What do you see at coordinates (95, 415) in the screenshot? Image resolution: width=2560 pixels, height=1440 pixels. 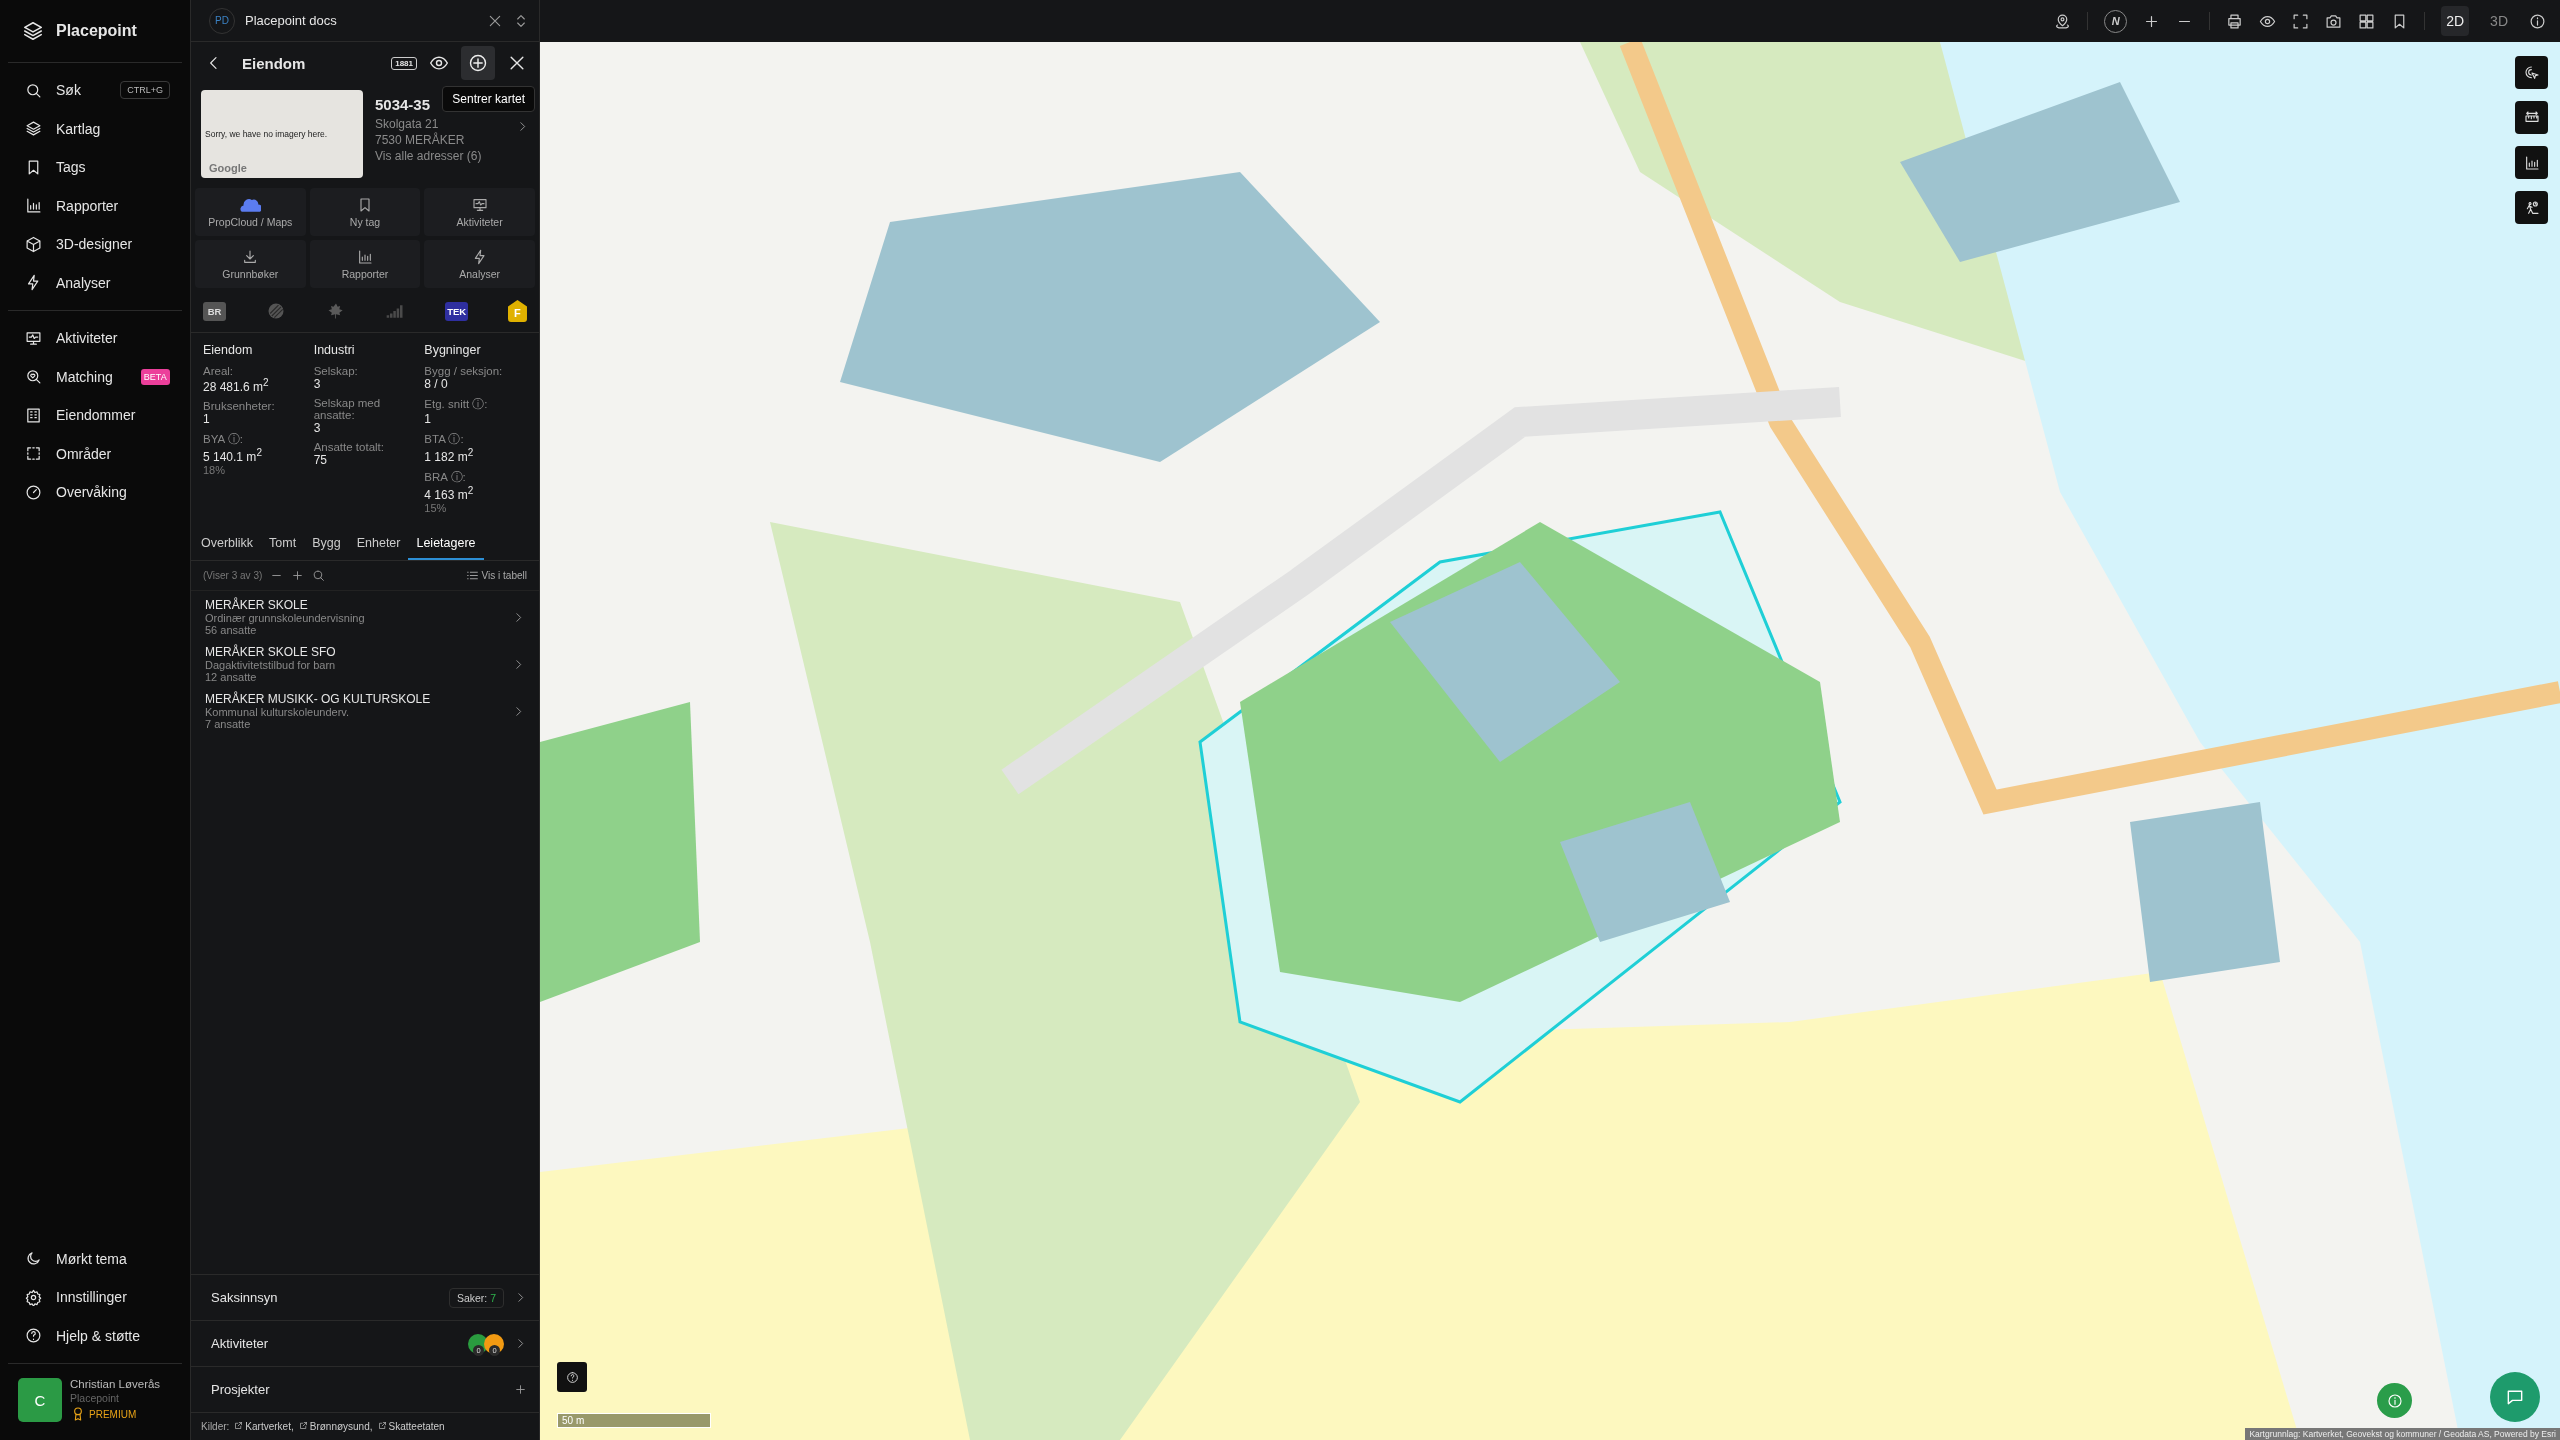 I see `nav-item: Eiendommer` at bounding box center [95, 415].